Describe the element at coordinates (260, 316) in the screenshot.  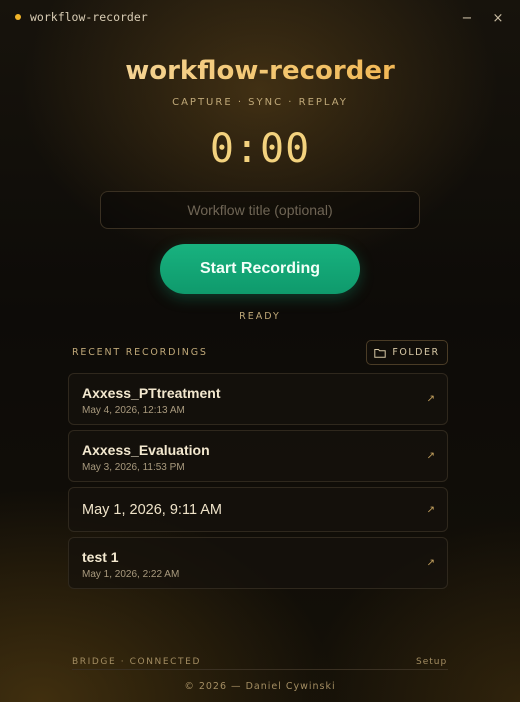
I see `recorder-status: READY` at that location.